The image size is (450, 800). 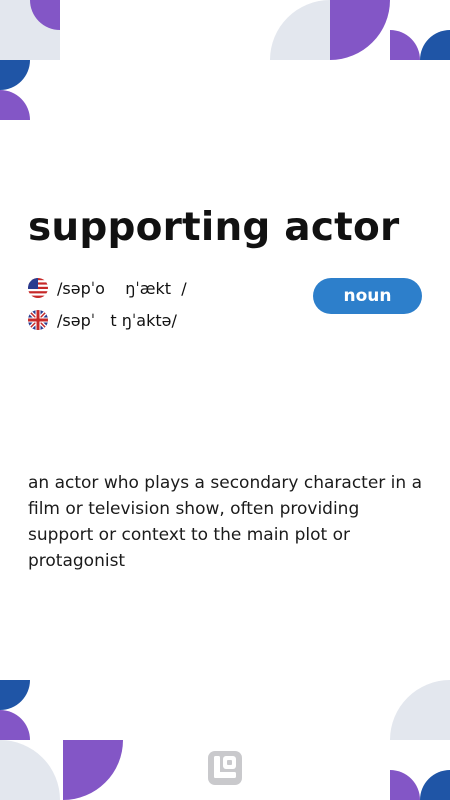 I want to click on us-flag-icon, so click(x=38, y=288).